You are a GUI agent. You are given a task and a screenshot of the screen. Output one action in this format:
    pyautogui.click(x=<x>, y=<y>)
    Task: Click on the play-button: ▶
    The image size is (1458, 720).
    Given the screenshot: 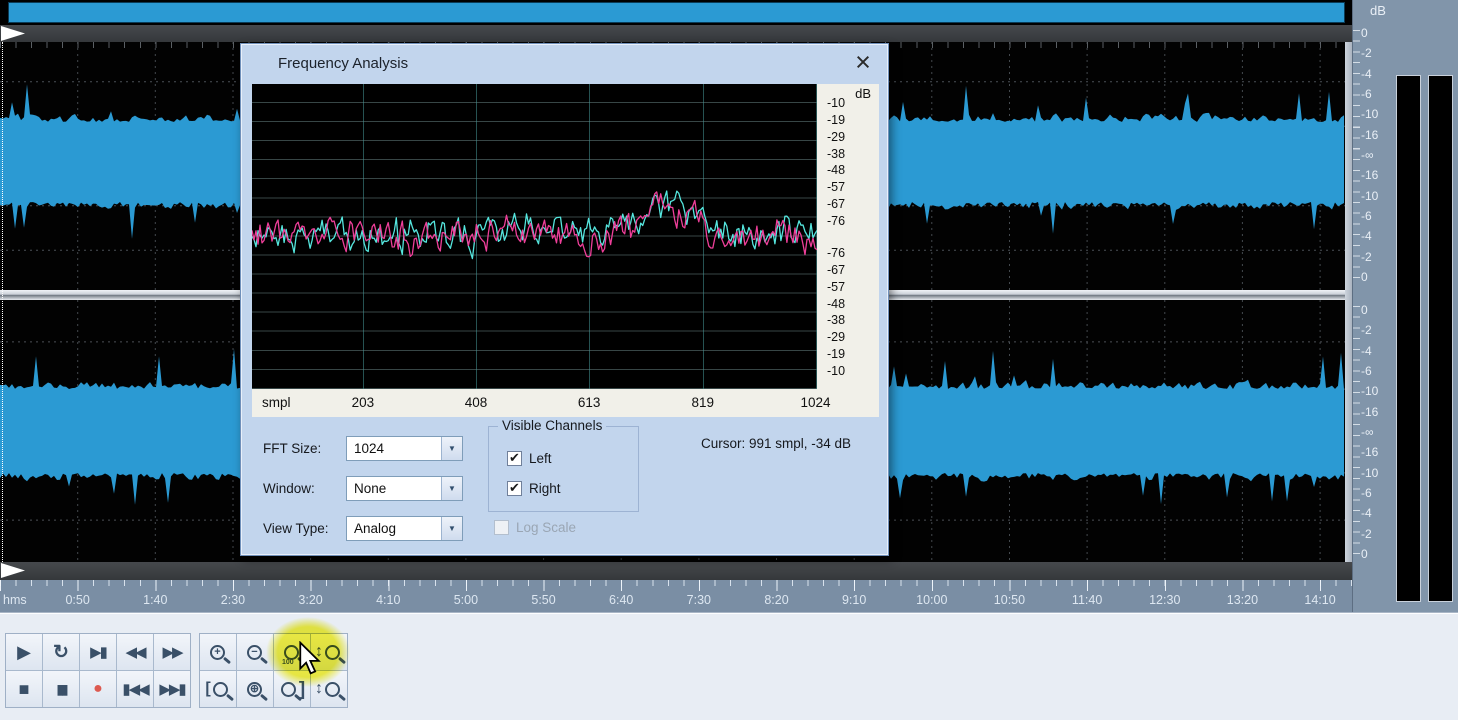 What is the action you would take?
    pyautogui.click(x=24, y=652)
    